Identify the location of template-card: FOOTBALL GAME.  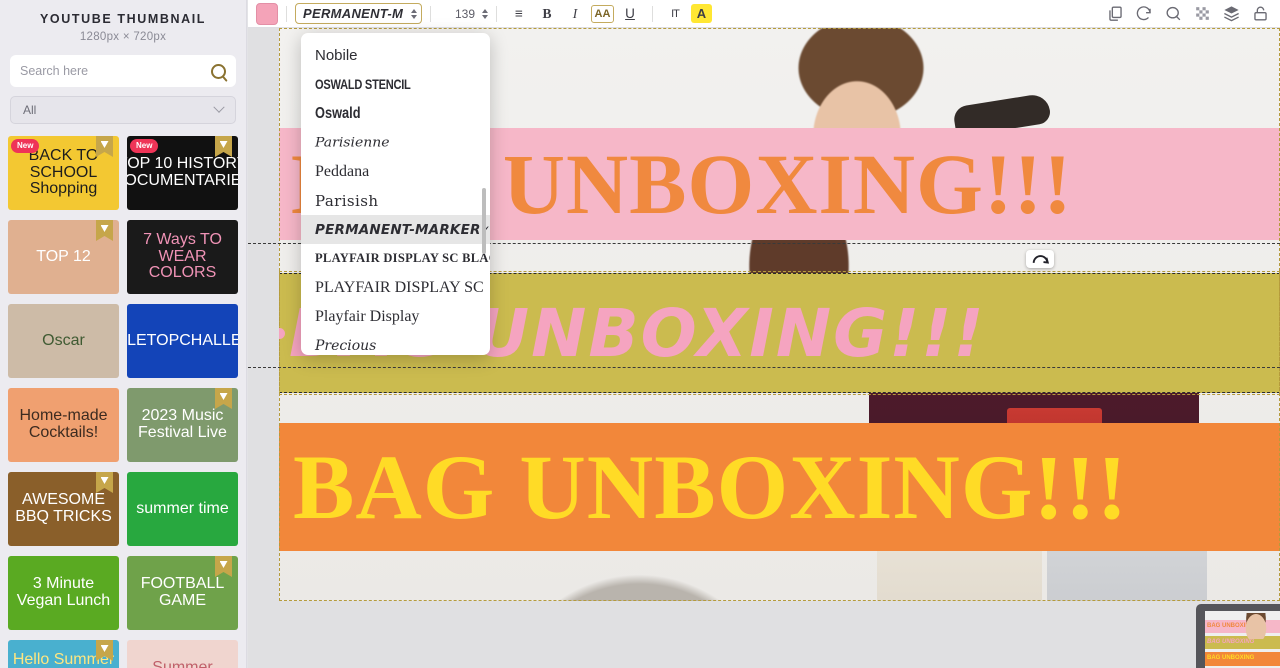
(182, 593).